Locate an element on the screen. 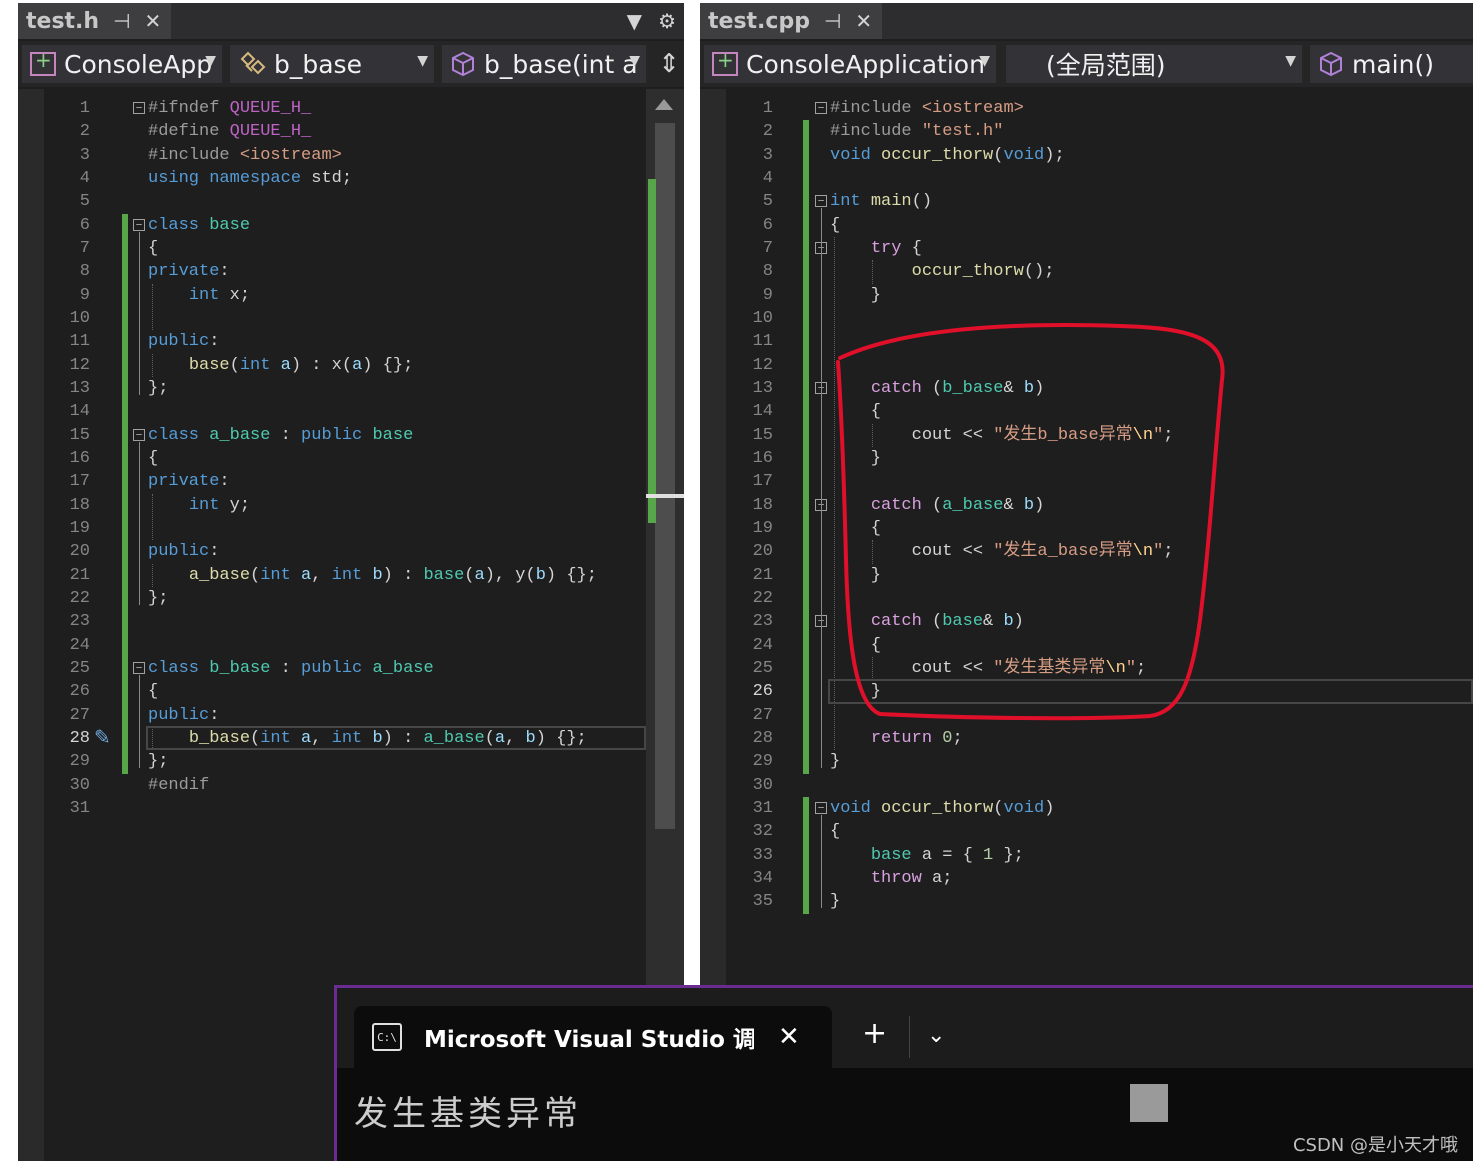 This screenshot has height=1161, width=1473. code-line: 3 #include <iostream> is located at coordinates (351, 155).